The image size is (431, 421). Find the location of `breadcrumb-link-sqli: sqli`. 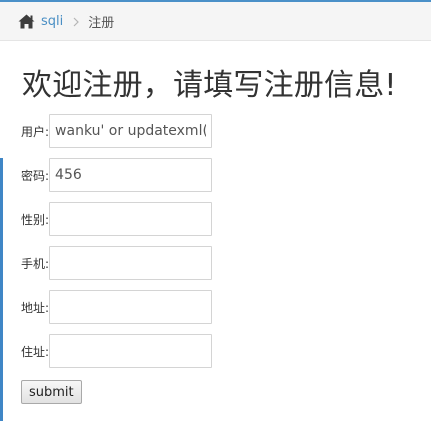

breadcrumb-link-sqli: sqli is located at coordinates (52, 21).